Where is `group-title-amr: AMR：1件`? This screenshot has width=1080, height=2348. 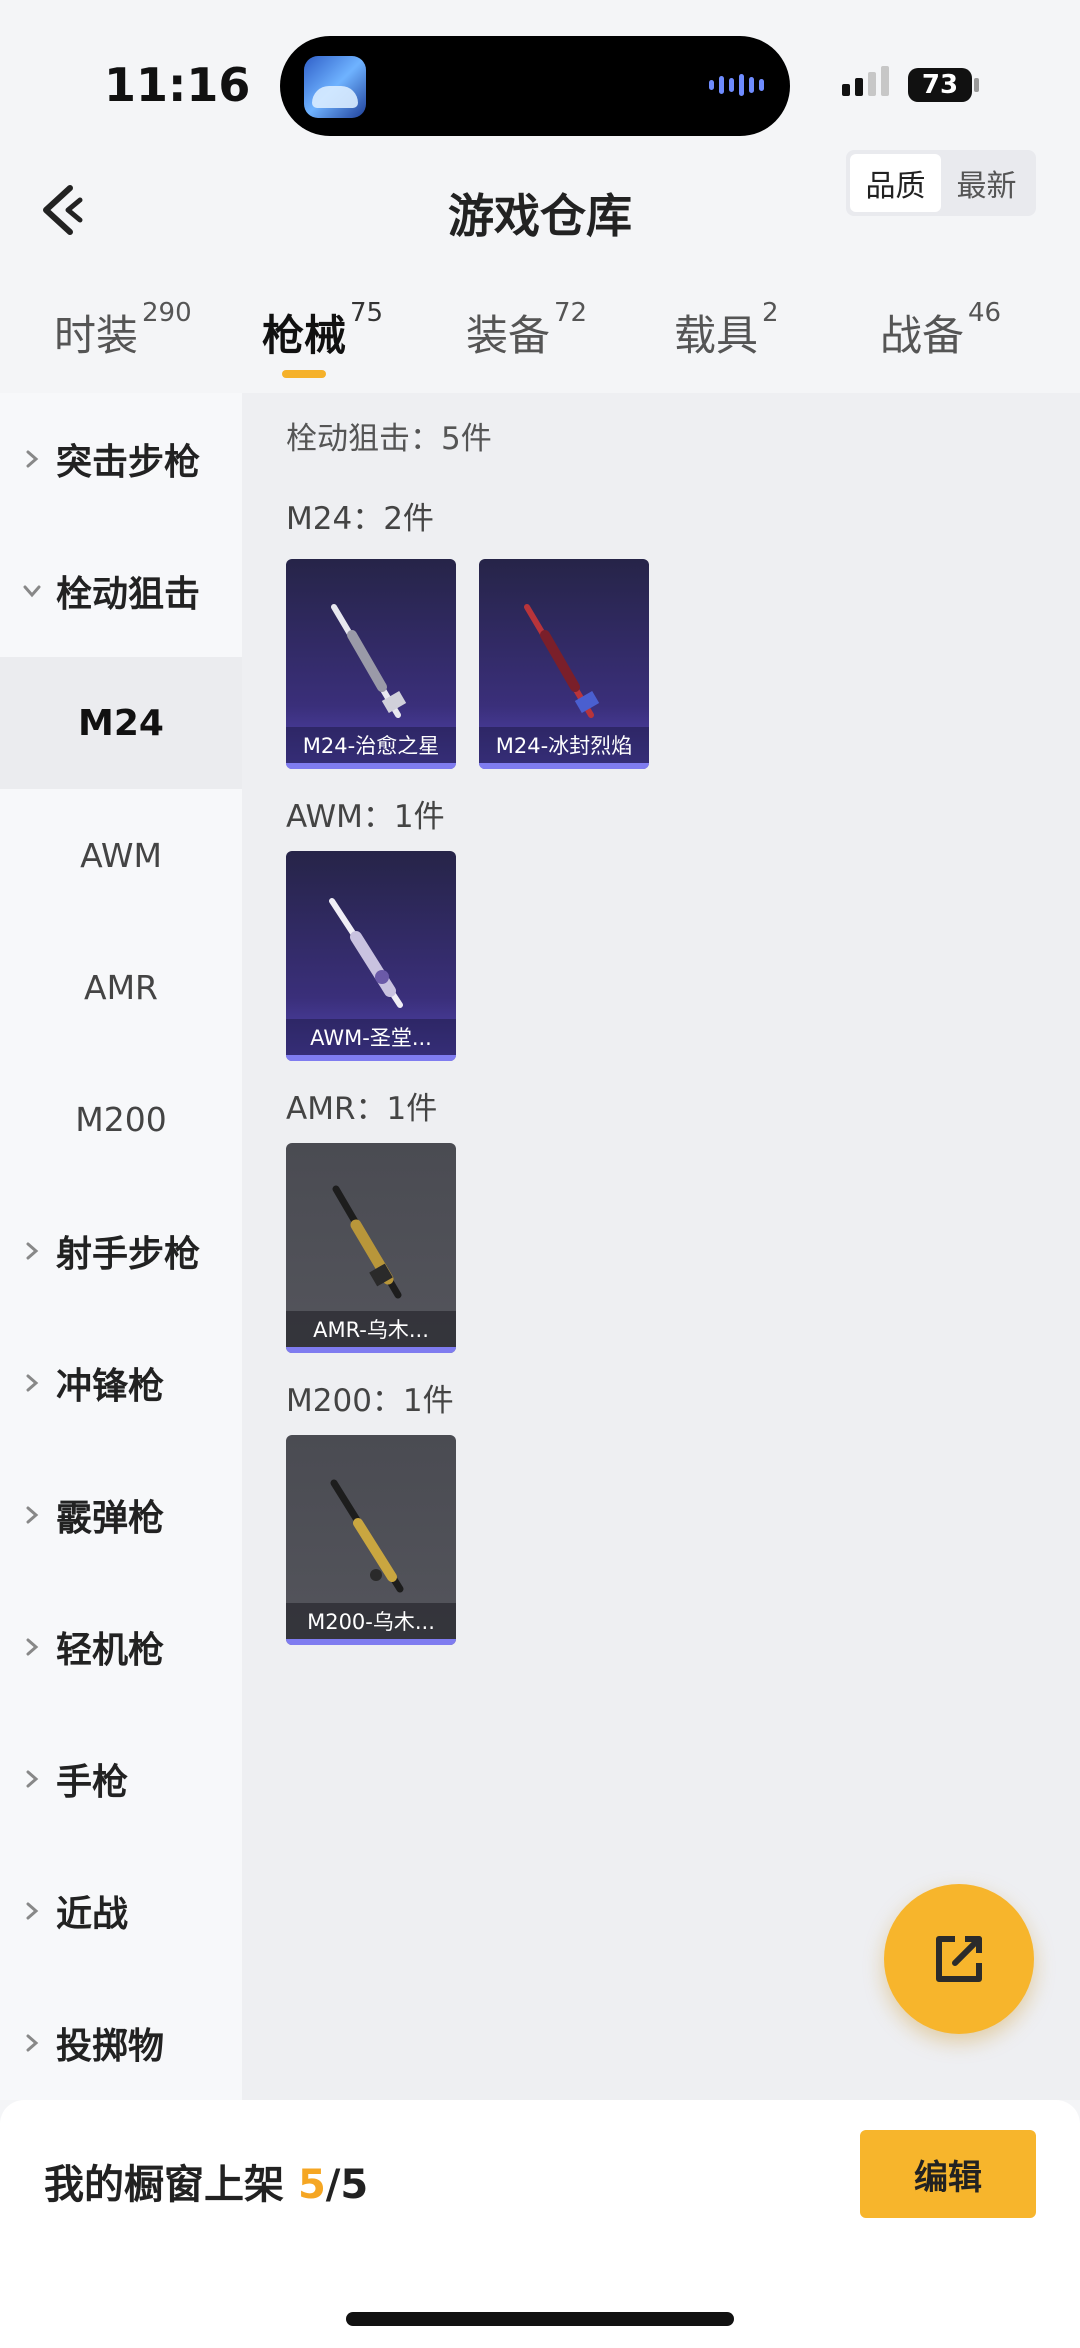
group-title-amr: AMR：1件 is located at coordinates (362, 1109).